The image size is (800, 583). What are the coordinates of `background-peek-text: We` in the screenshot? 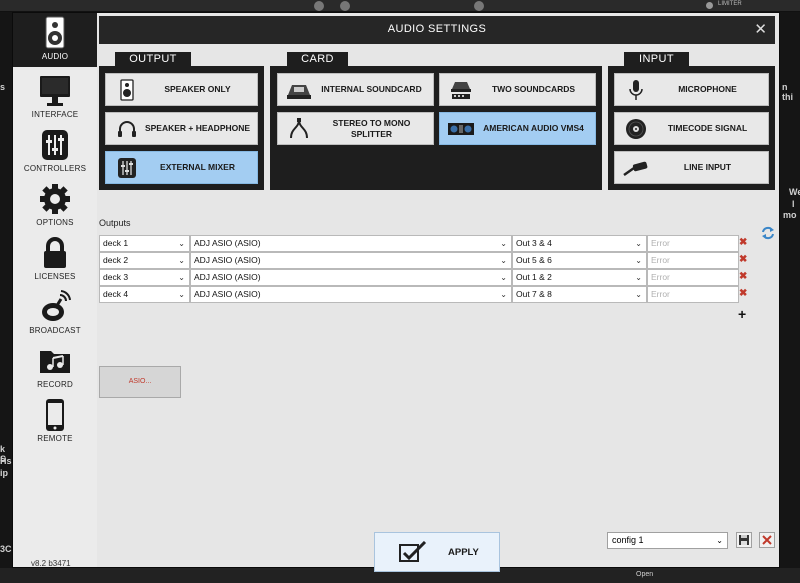 It's located at (794, 192).